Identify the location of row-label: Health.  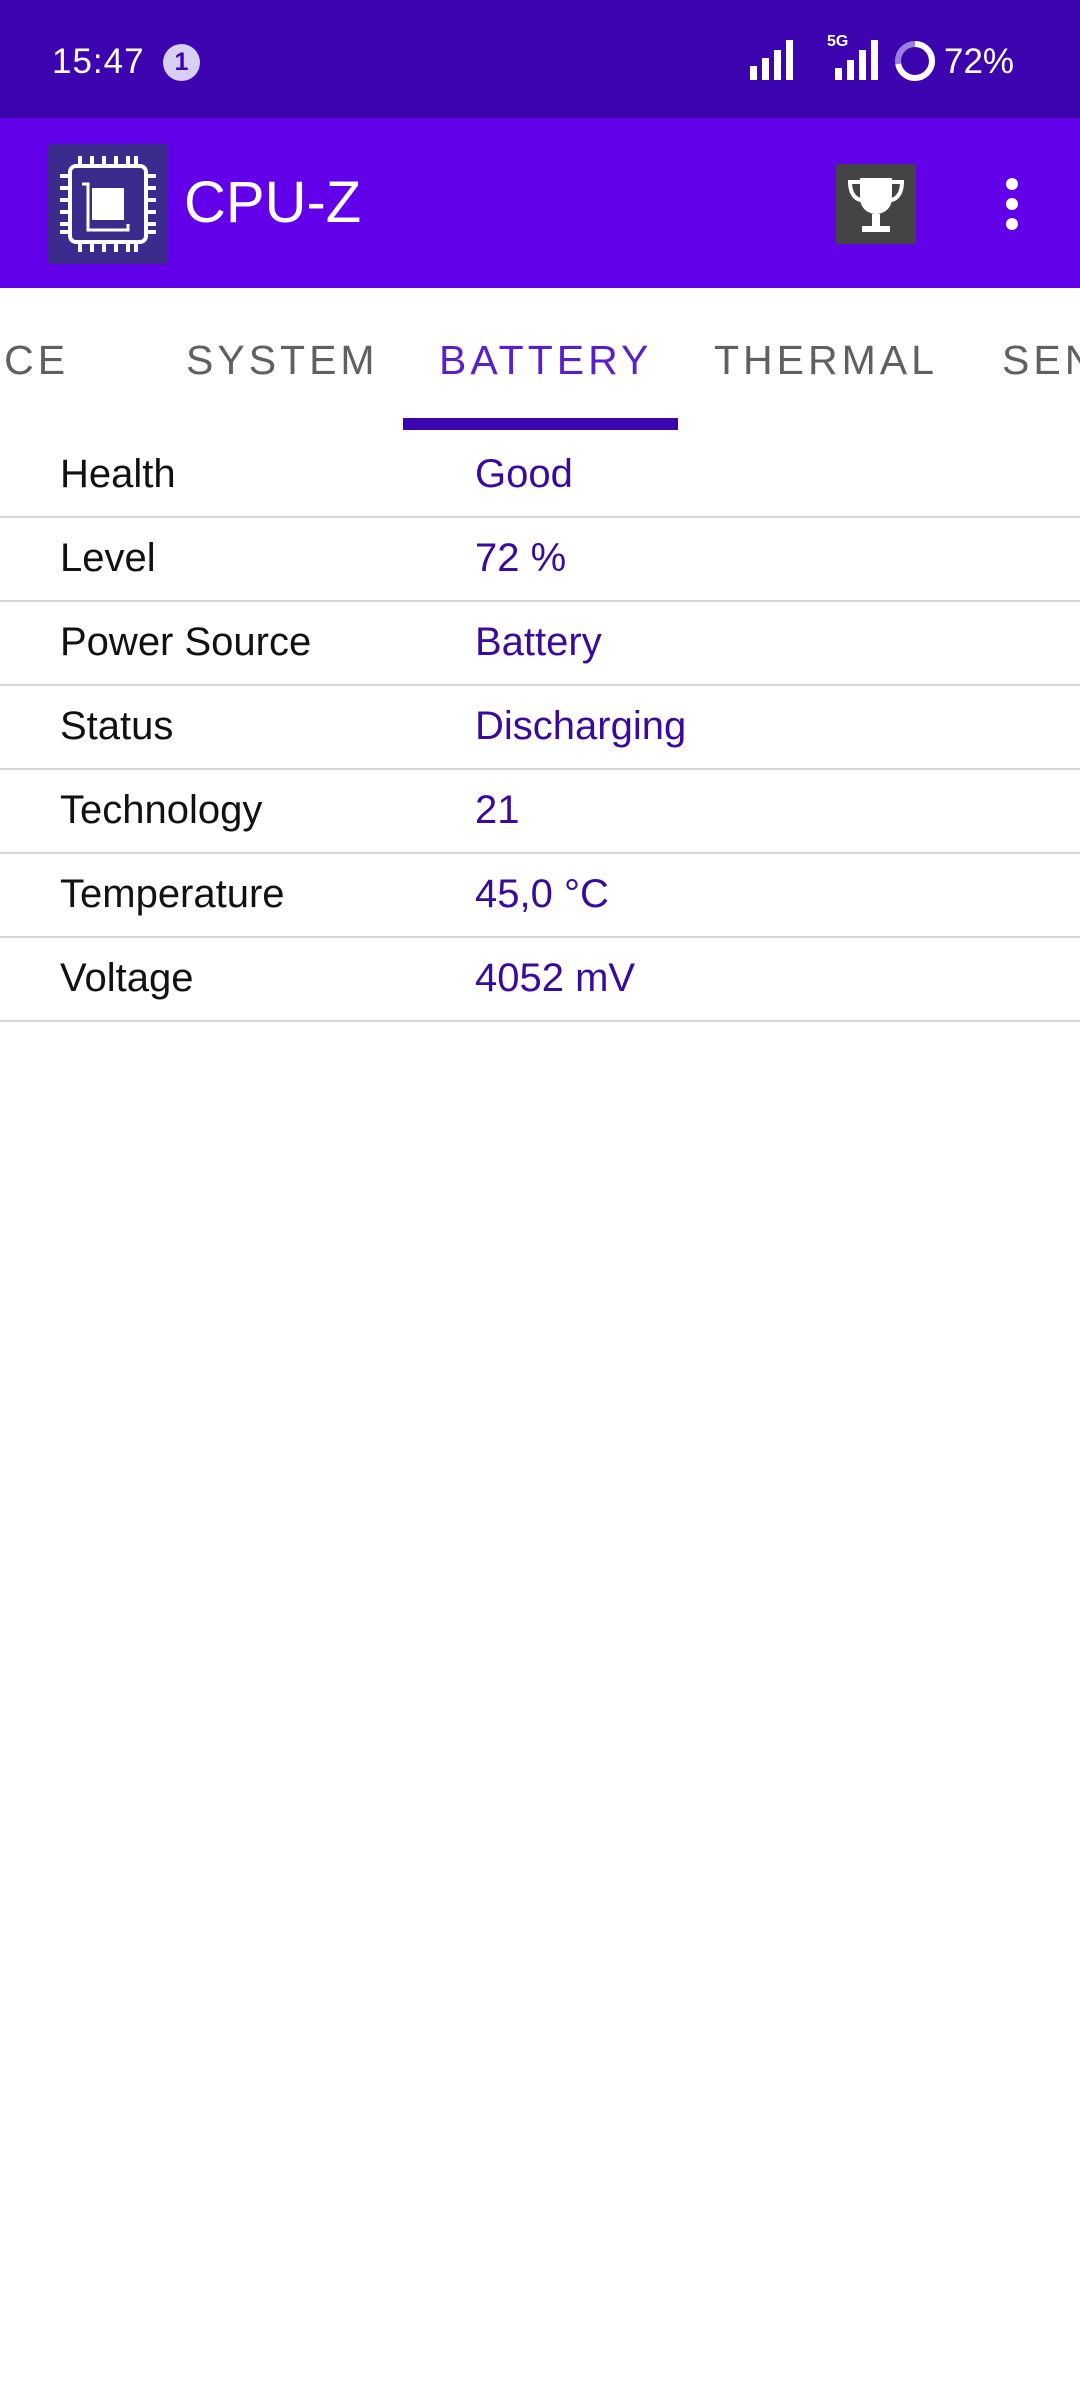
(118, 474).